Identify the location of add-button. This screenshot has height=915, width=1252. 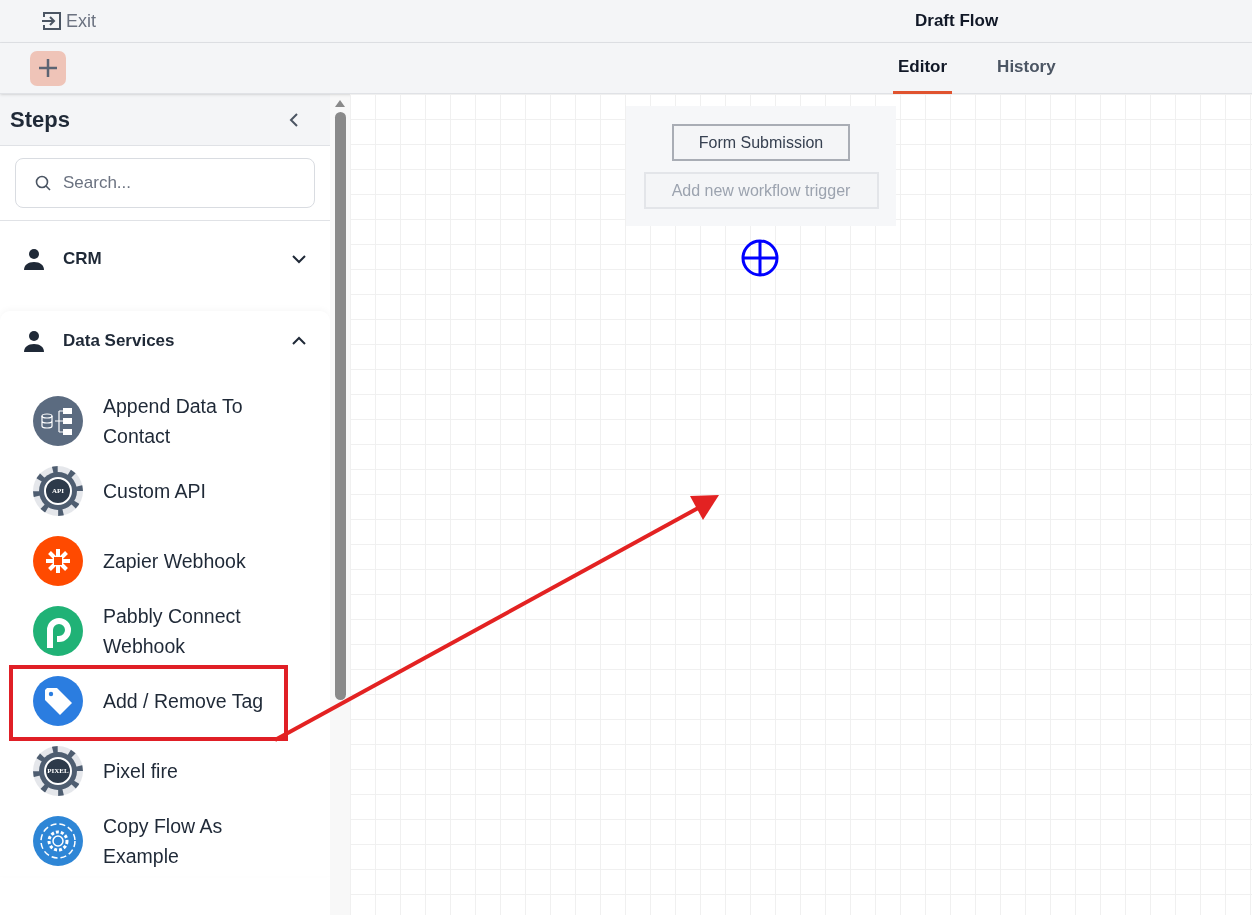
(48, 68).